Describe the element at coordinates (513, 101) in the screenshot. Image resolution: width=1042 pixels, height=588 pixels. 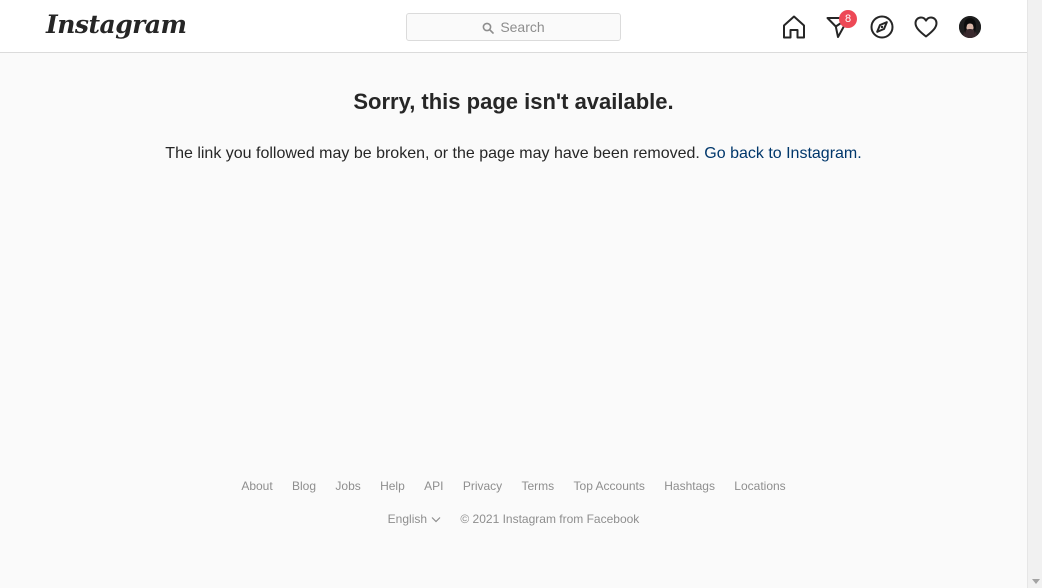
I see `page-title: Sorry, this page isn't available.` at that location.